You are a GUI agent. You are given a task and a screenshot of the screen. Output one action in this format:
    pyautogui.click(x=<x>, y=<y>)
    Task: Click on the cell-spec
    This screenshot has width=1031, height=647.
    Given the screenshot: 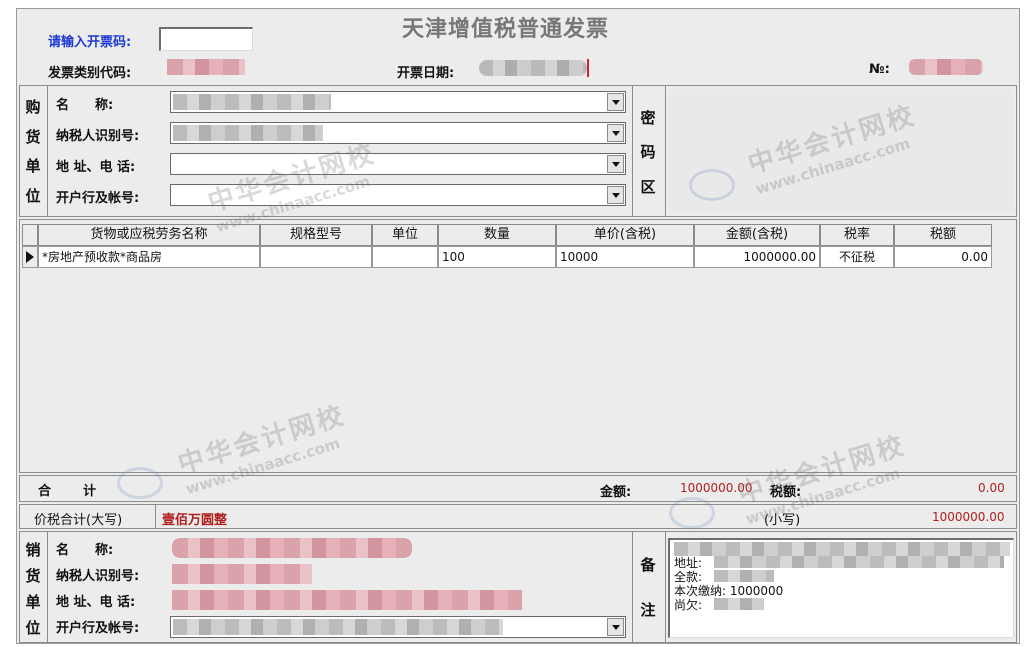 What is the action you would take?
    pyautogui.click(x=316, y=257)
    